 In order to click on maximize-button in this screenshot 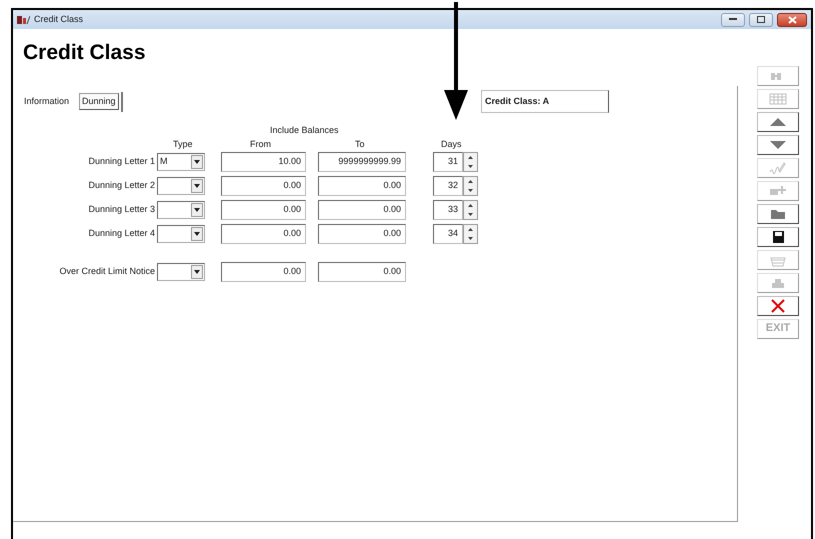, I will do `click(761, 19)`.